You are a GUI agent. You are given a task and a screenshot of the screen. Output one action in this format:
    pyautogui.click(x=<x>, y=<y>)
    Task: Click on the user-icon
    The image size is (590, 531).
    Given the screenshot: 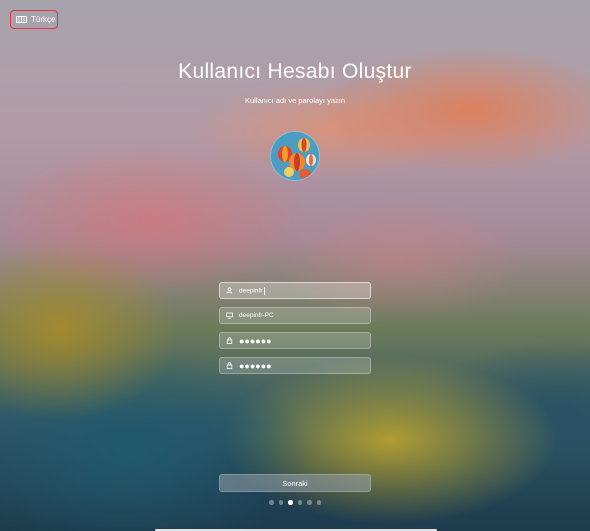 What is the action you would take?
    pyautogui.click(x=229, y=290)
    